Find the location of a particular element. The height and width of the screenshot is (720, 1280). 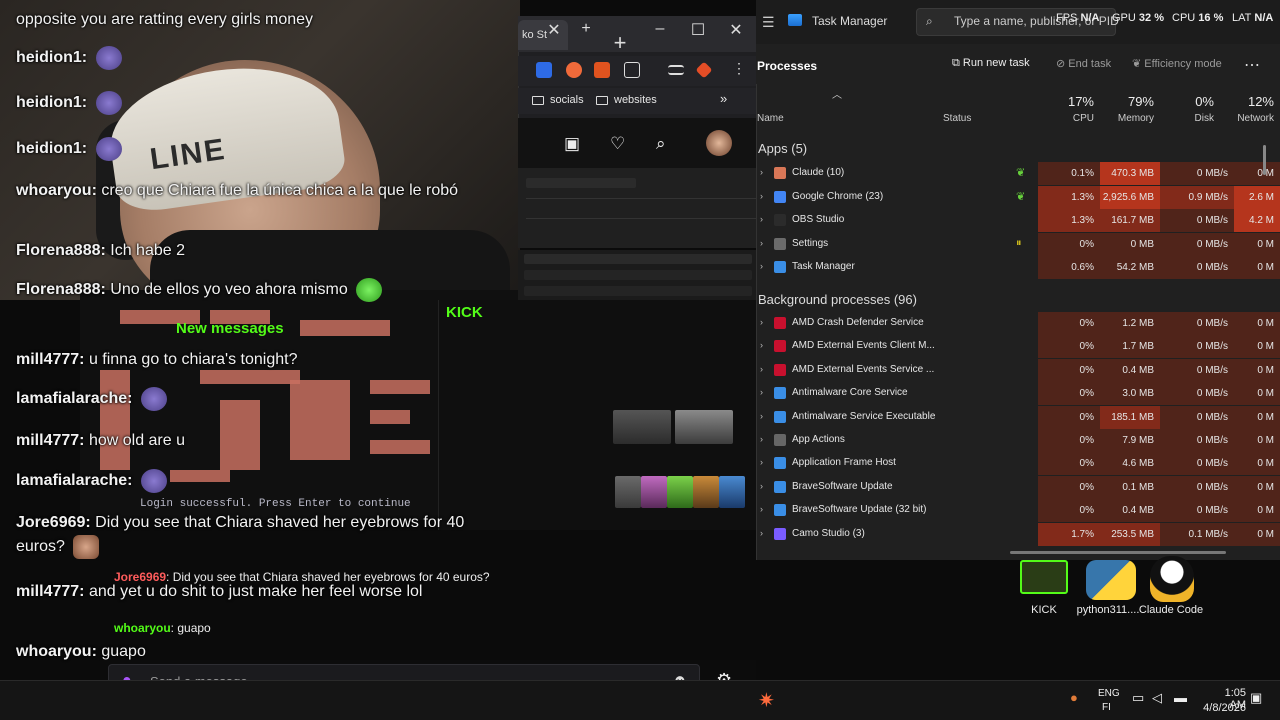

heart-icon: ♡ is located at coordinates (617, 144).